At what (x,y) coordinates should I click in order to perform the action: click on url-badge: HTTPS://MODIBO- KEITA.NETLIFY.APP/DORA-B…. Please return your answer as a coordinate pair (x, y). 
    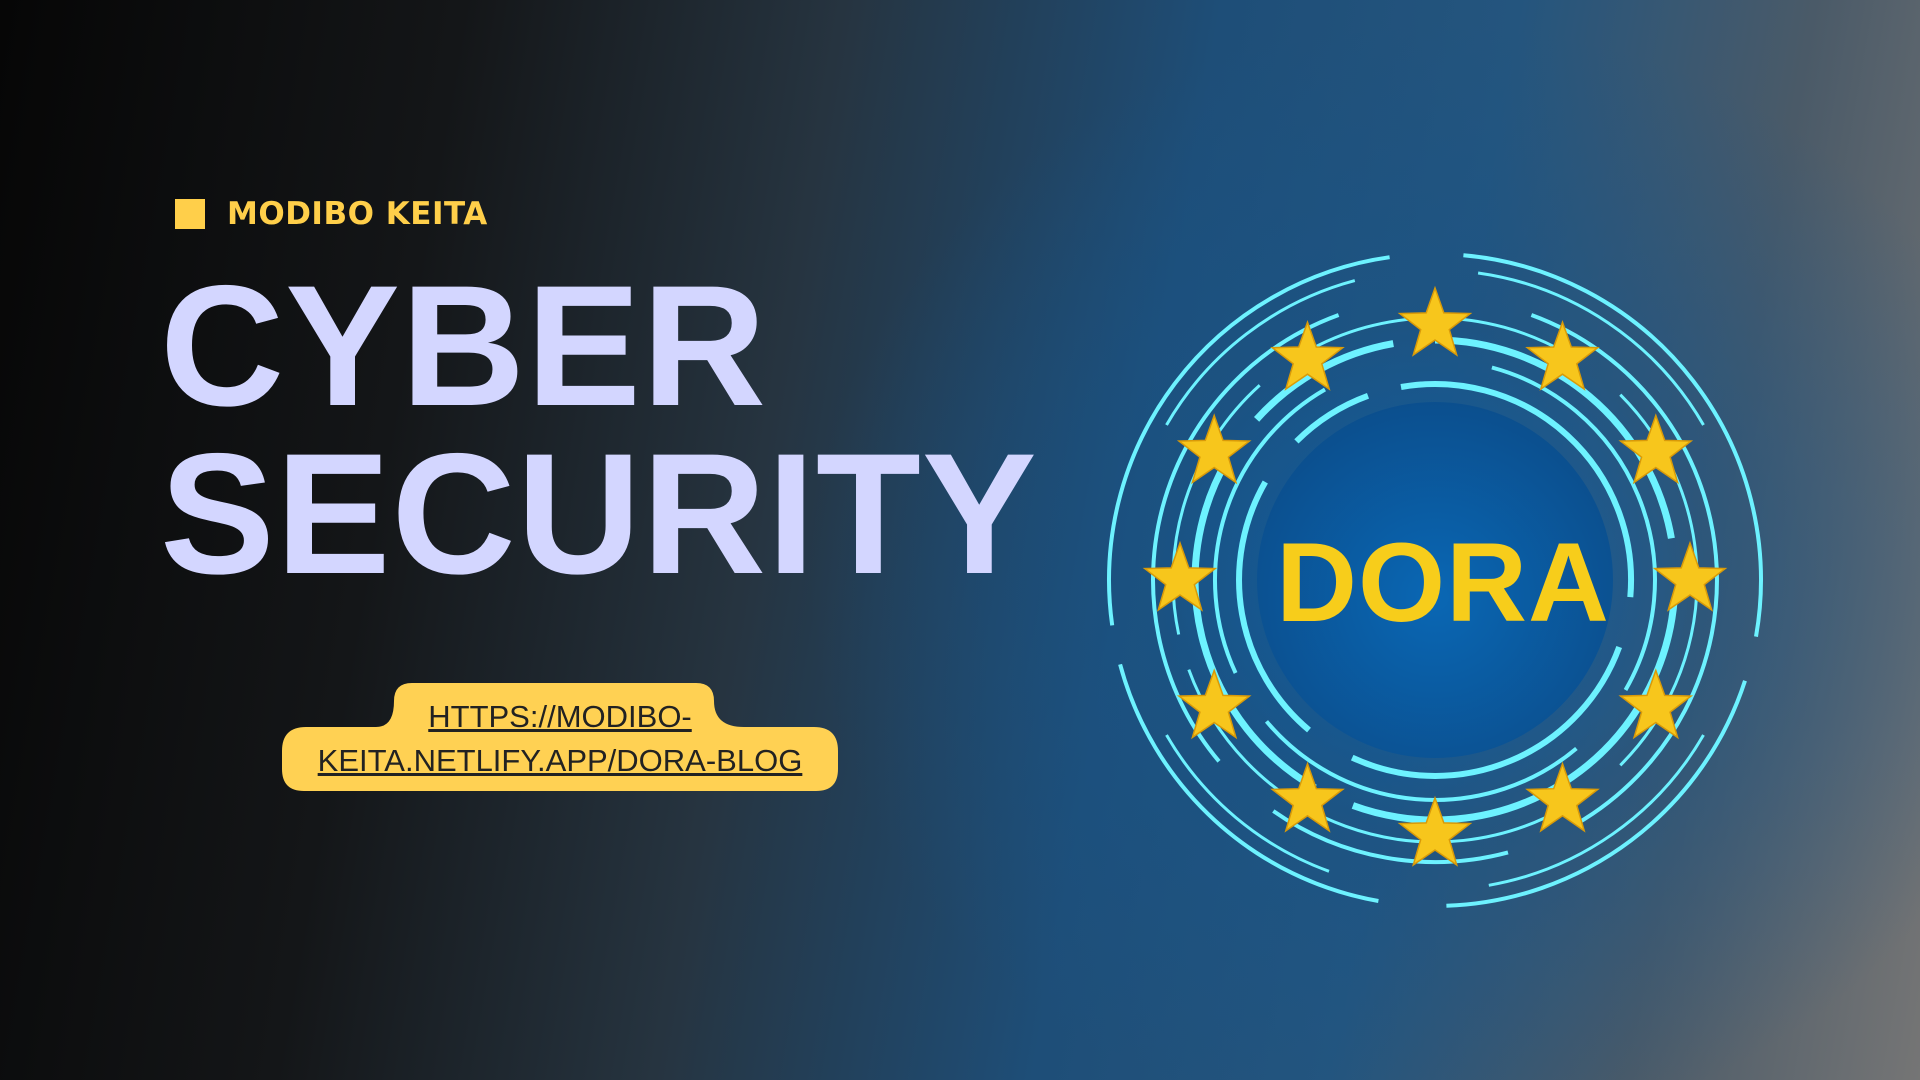
    Looking at the image, I should click on (560, 737).